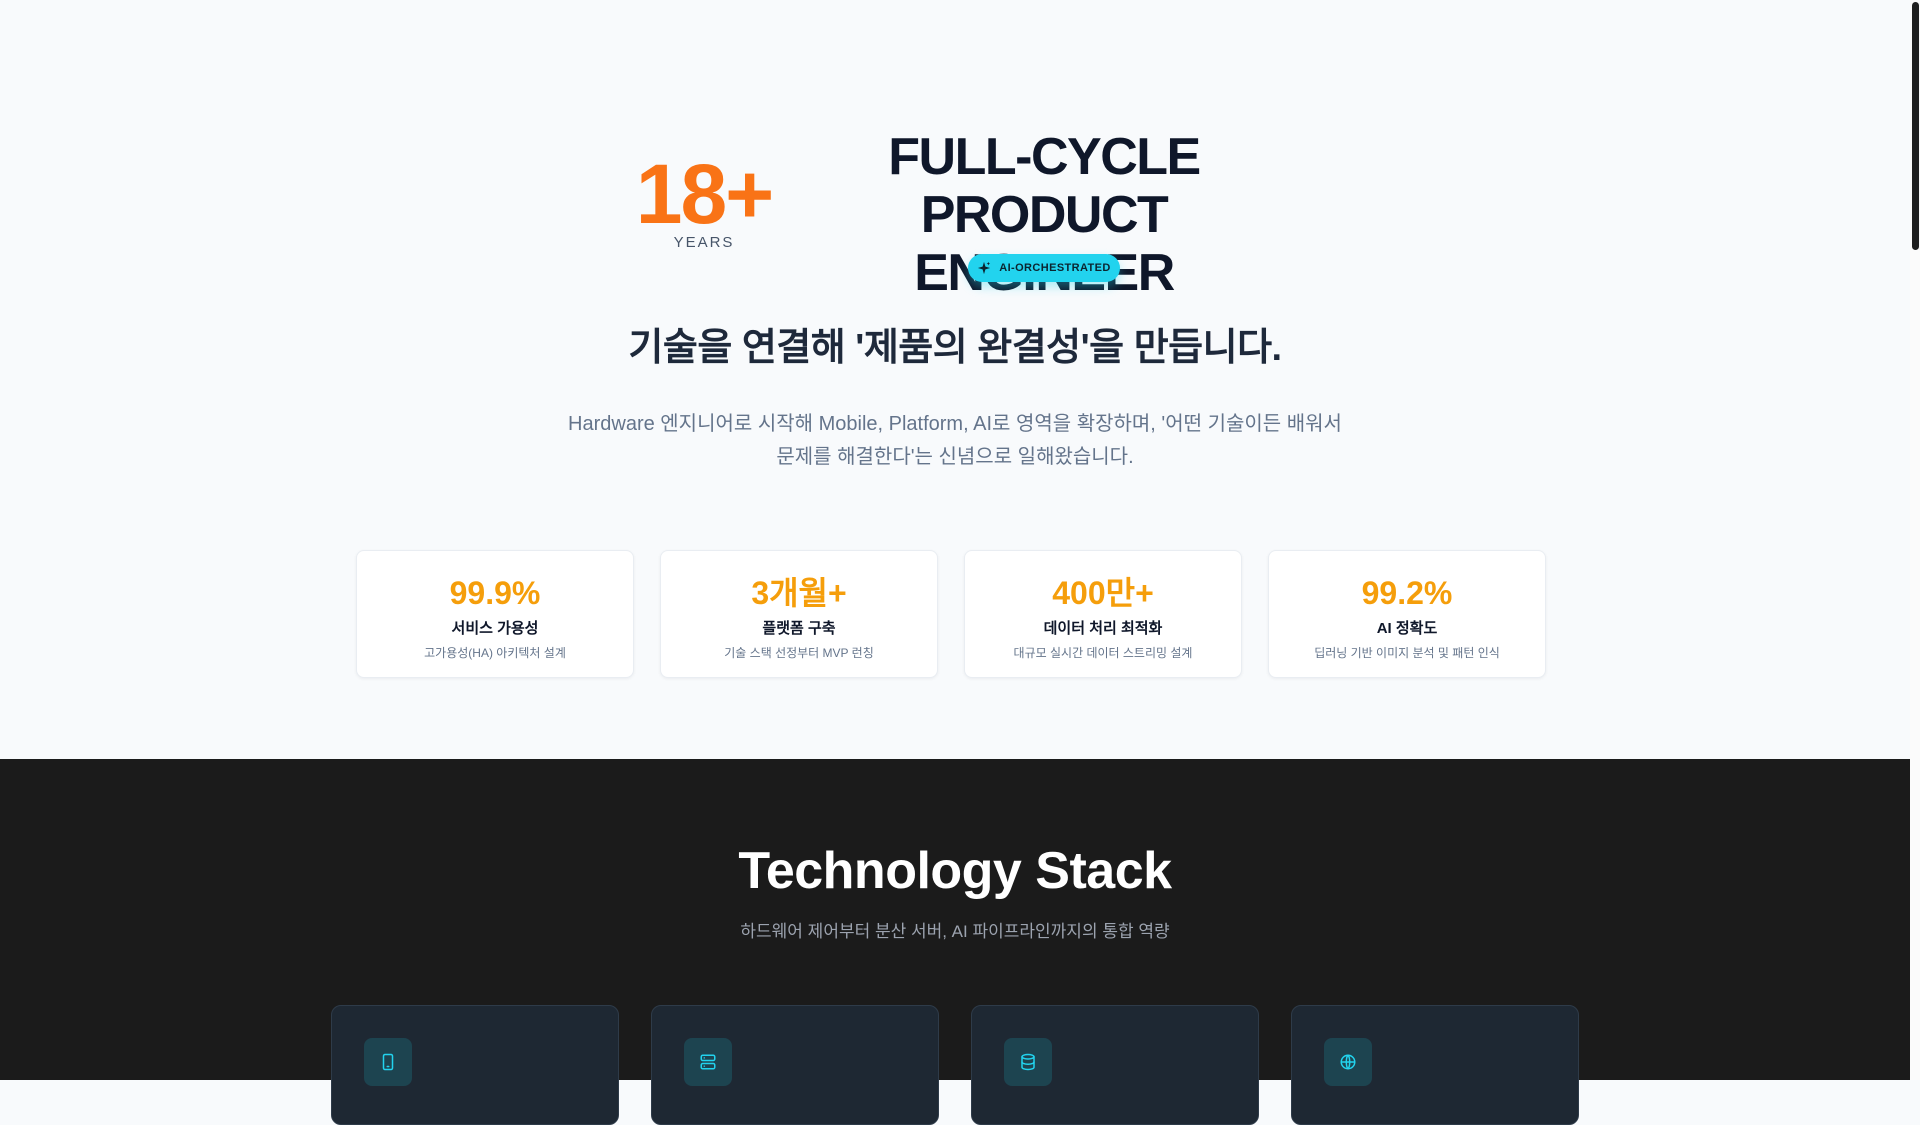 This screenshot has width=1920, height=1125. I want to click on page-scrollbar, so click(1915, 540).